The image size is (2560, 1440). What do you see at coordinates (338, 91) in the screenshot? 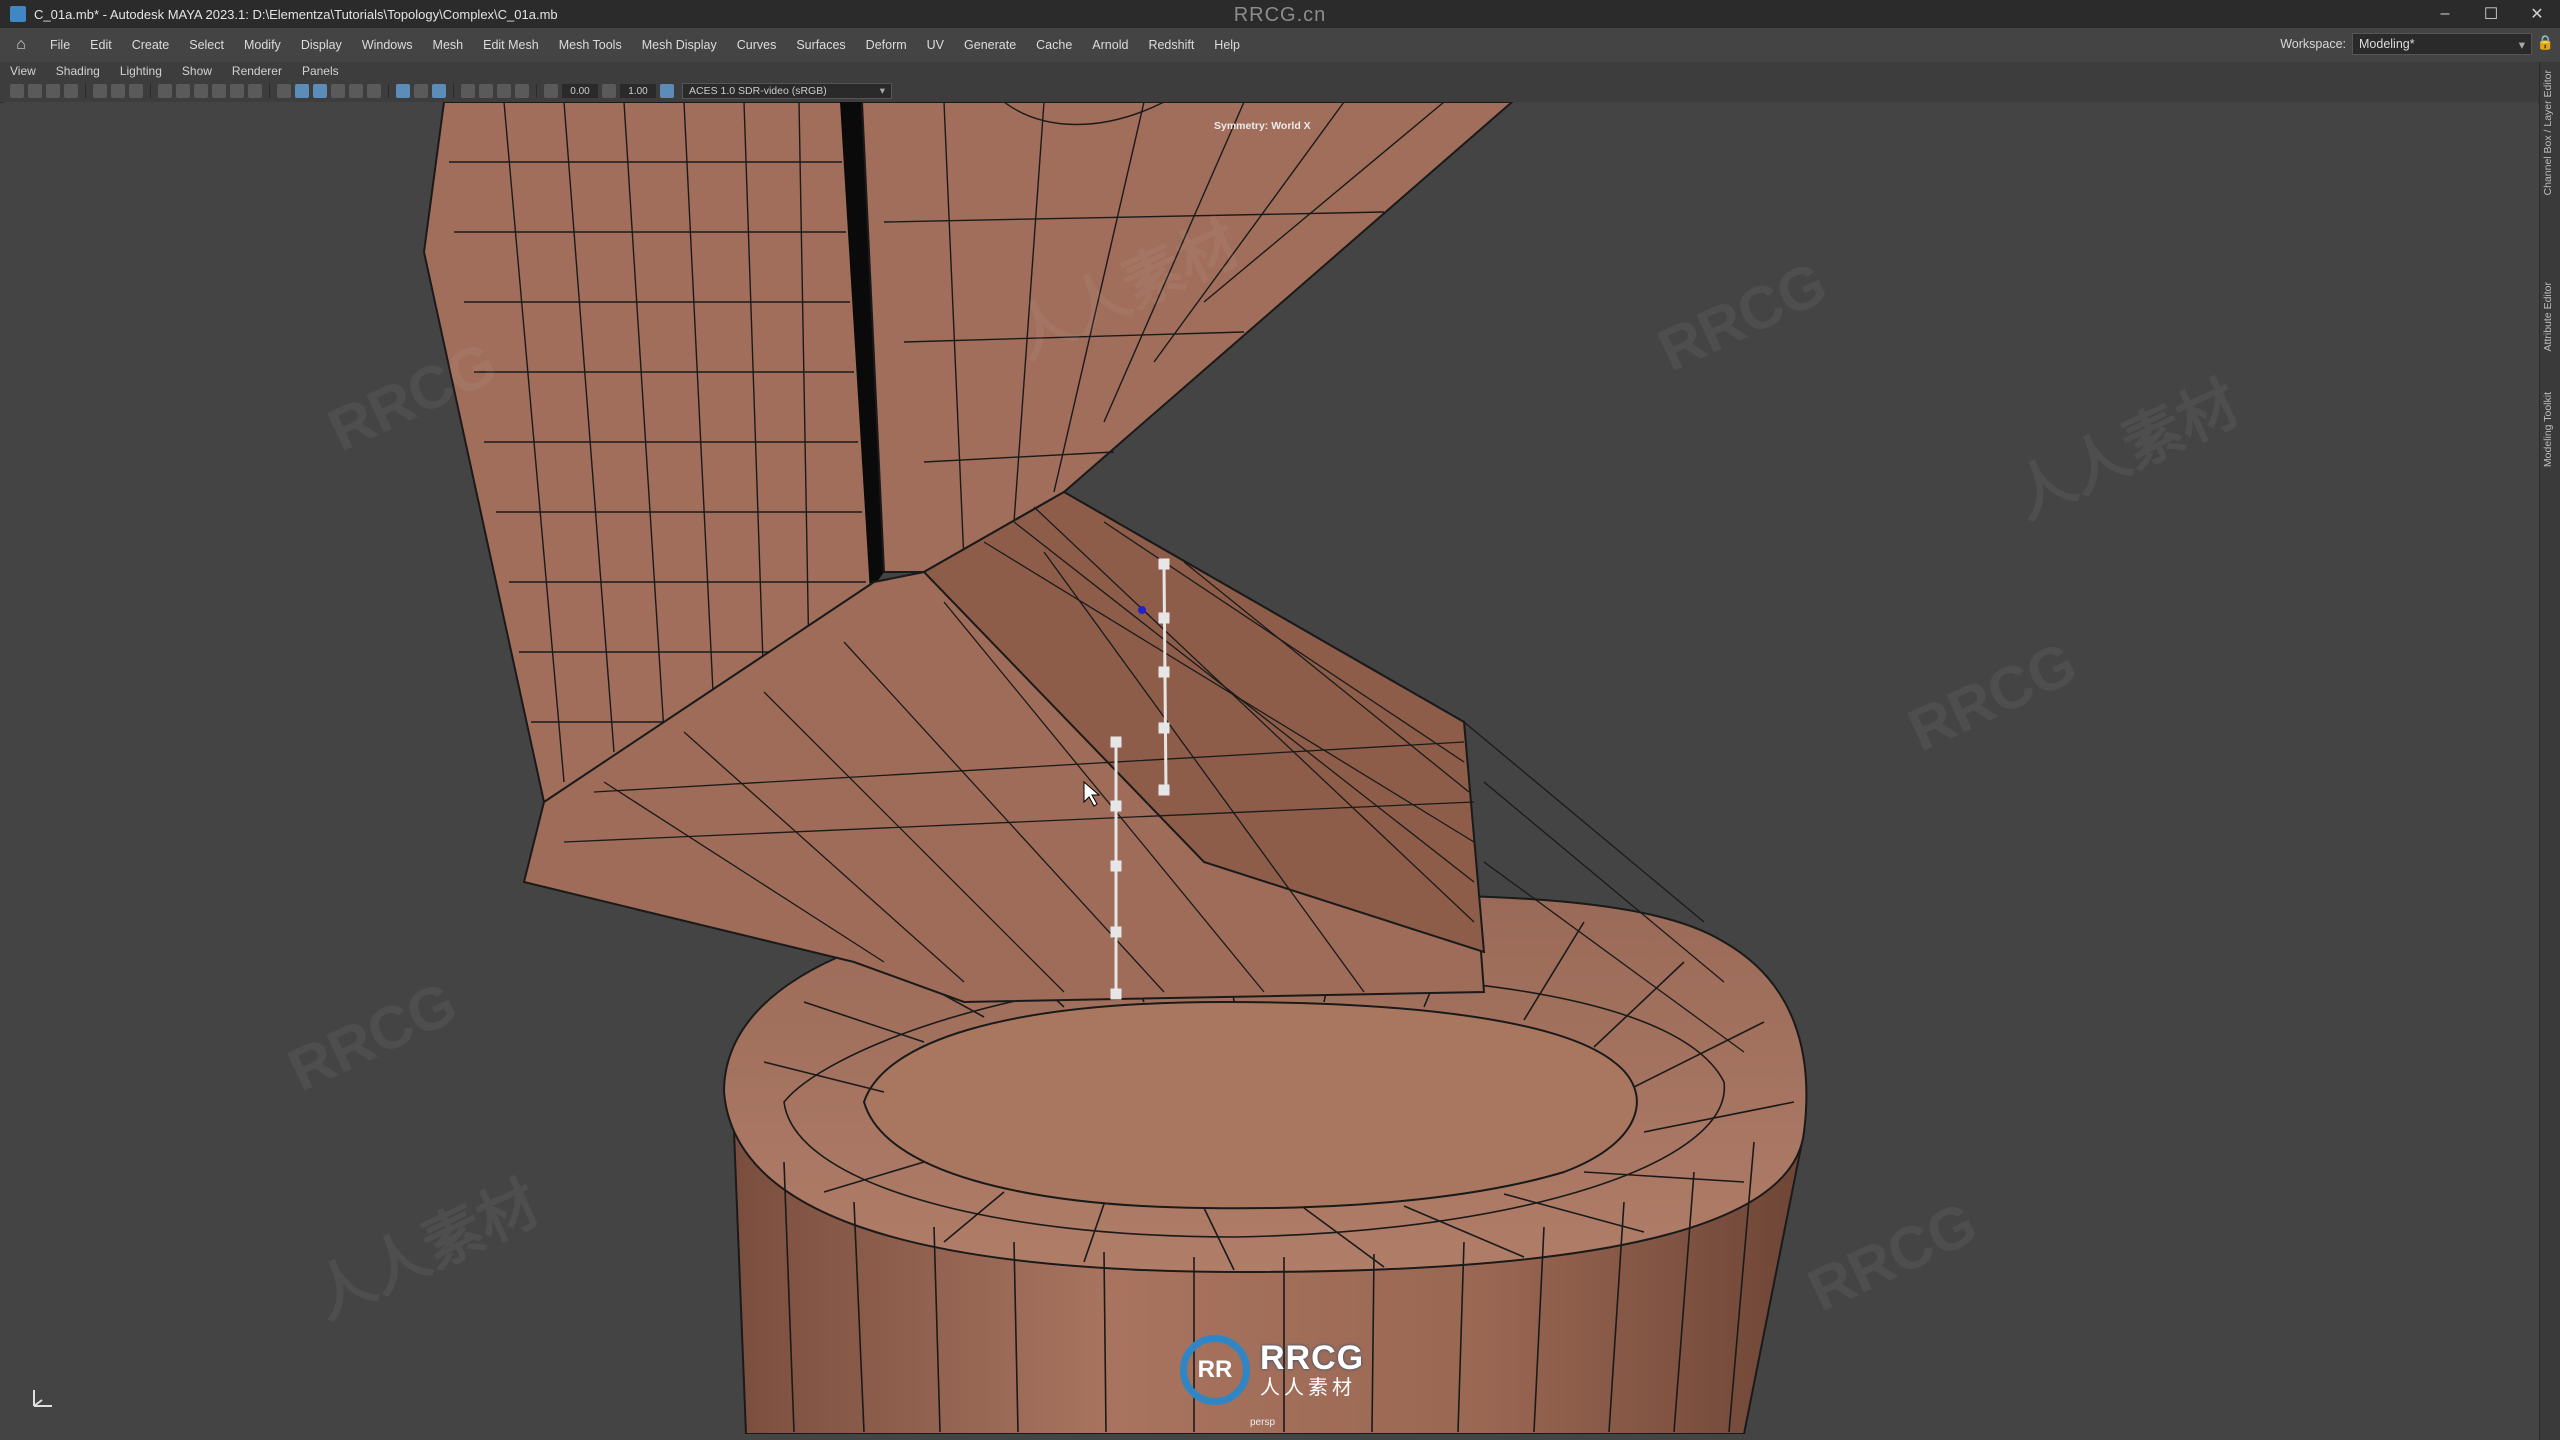
I see `textured-icon` at bounding box center [338, 91].